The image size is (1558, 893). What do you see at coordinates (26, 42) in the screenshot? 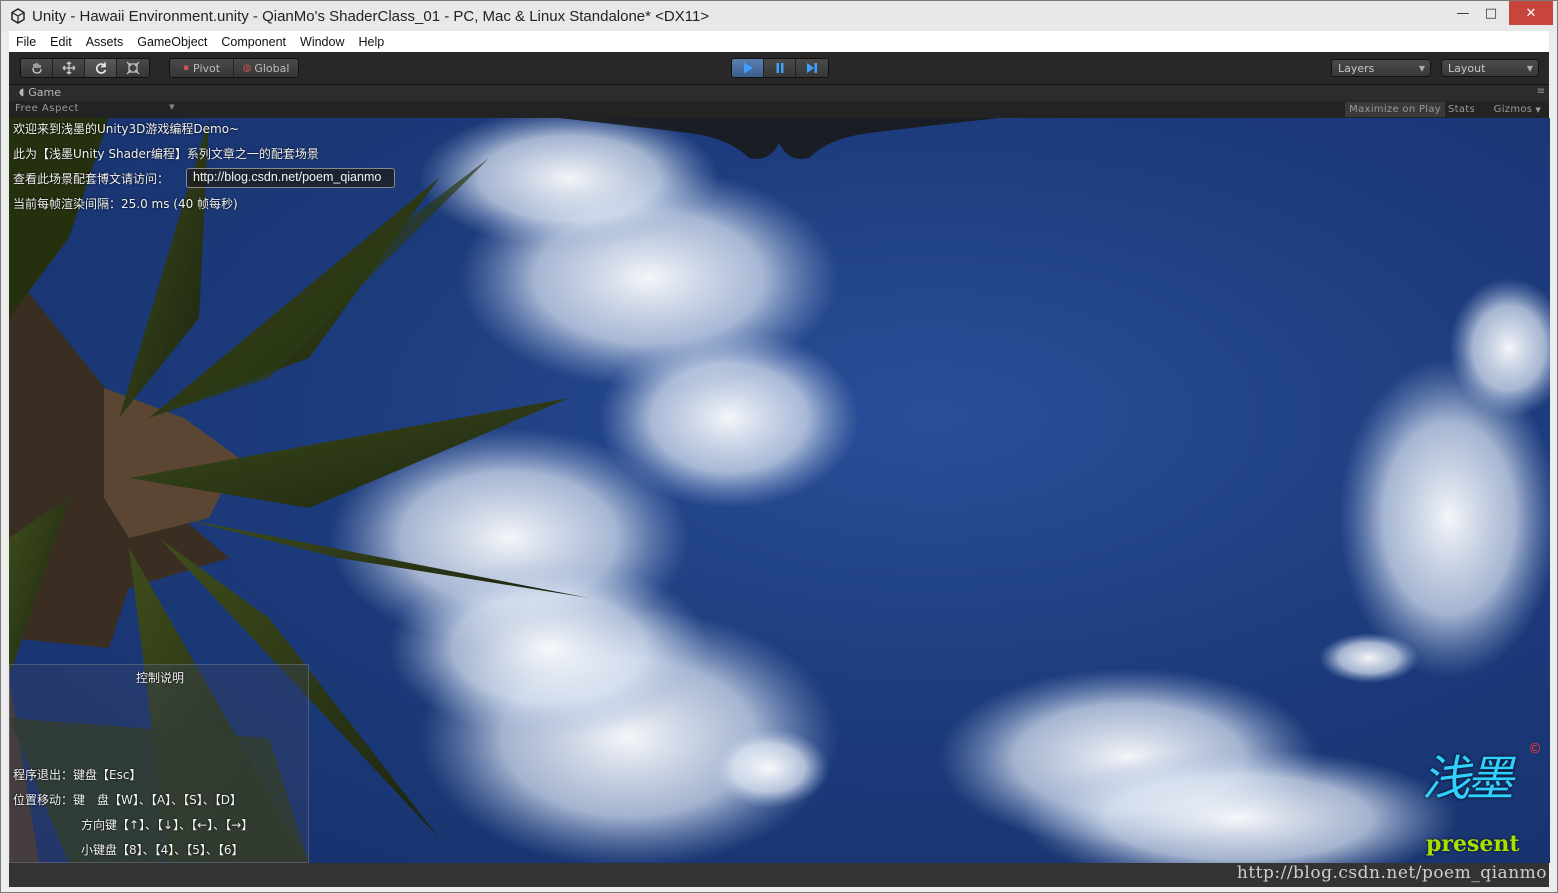
I see `menu-file: File` at bounding box center [26, 42].